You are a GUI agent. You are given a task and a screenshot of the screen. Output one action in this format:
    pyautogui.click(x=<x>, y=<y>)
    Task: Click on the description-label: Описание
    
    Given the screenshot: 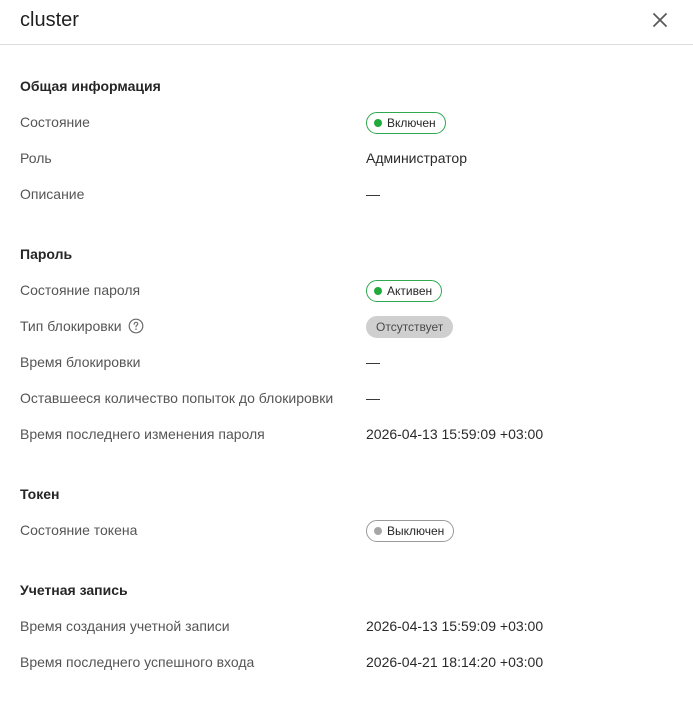 What is the action you would take?
    pyautogui.click(x=52, y=194)
    